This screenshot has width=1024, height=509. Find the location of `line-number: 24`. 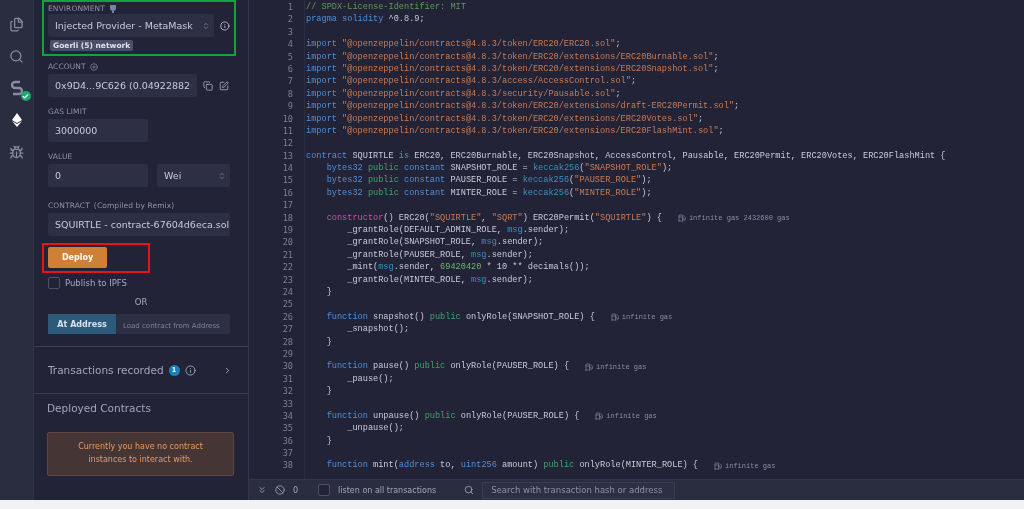

line-number: 24 is located at coordinates (287, 292).